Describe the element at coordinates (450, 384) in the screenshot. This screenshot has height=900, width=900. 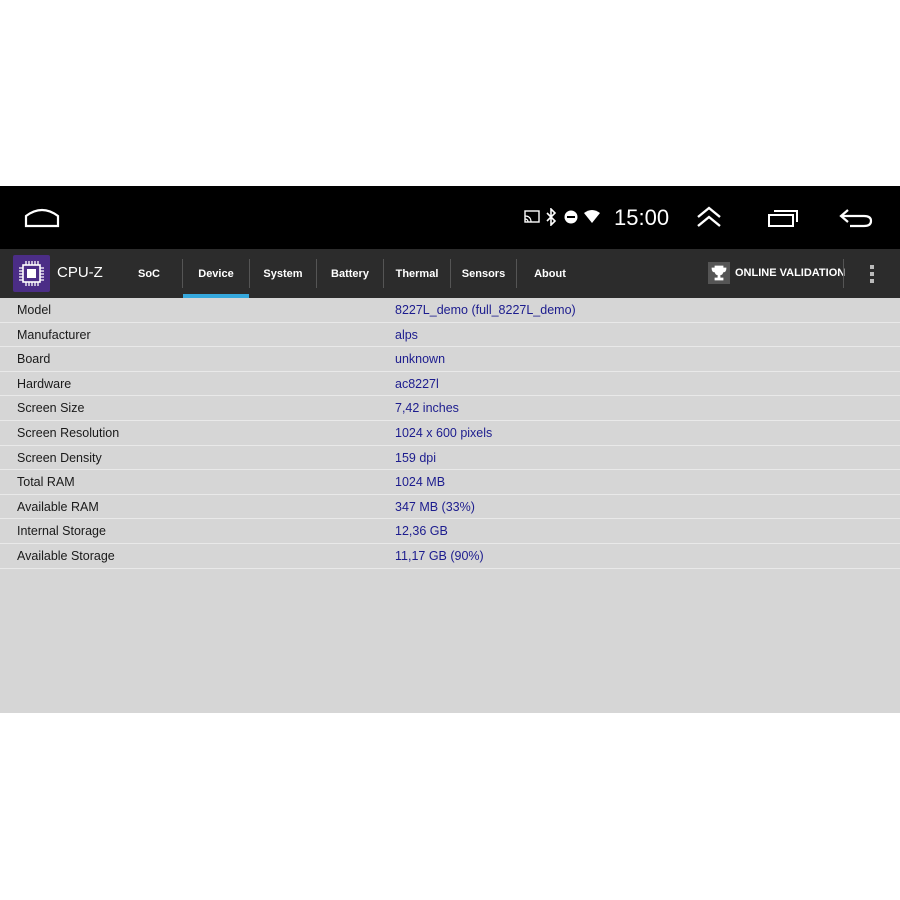
I see `table-row: Hardware ac8227l` at that location.